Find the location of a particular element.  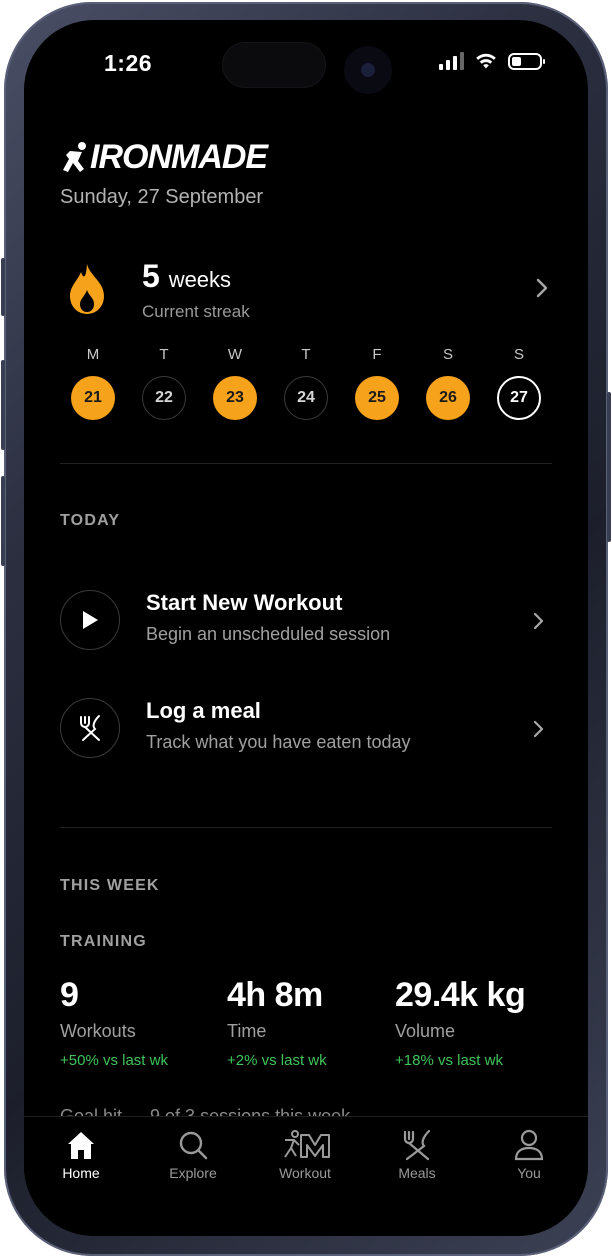

stat-label: Time is located at coordinates (247, 1031).